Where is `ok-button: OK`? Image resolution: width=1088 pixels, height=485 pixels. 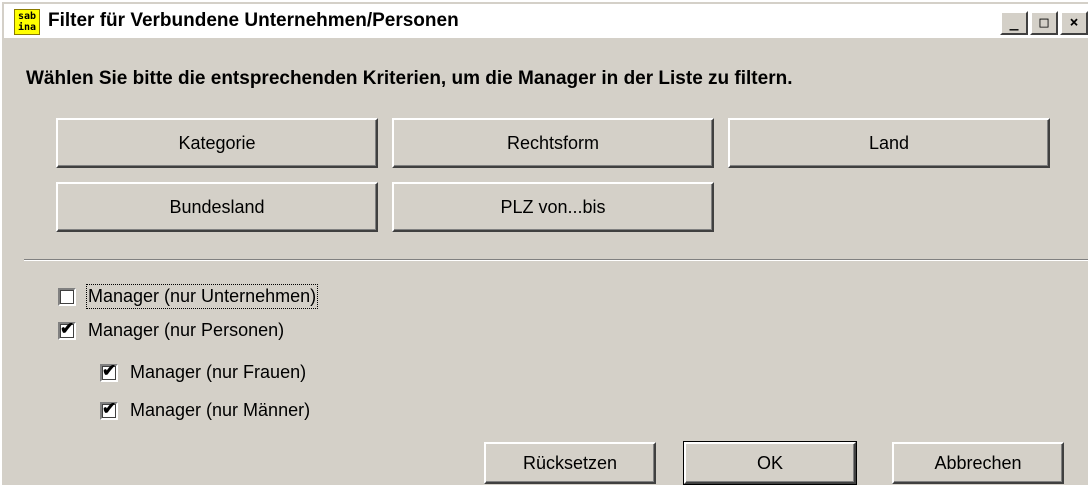 ok-button: OK is located at coordinates (770, 463).